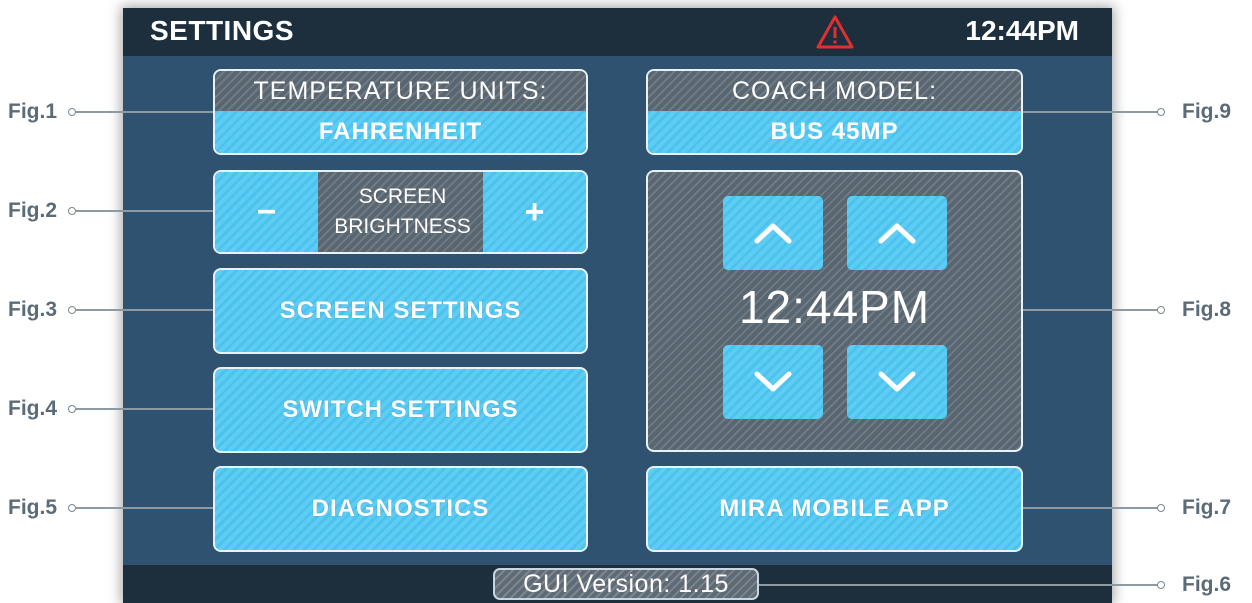 This screenshot has height=603, width=1252. I want to click on hour-up-button, so click(773, 233).